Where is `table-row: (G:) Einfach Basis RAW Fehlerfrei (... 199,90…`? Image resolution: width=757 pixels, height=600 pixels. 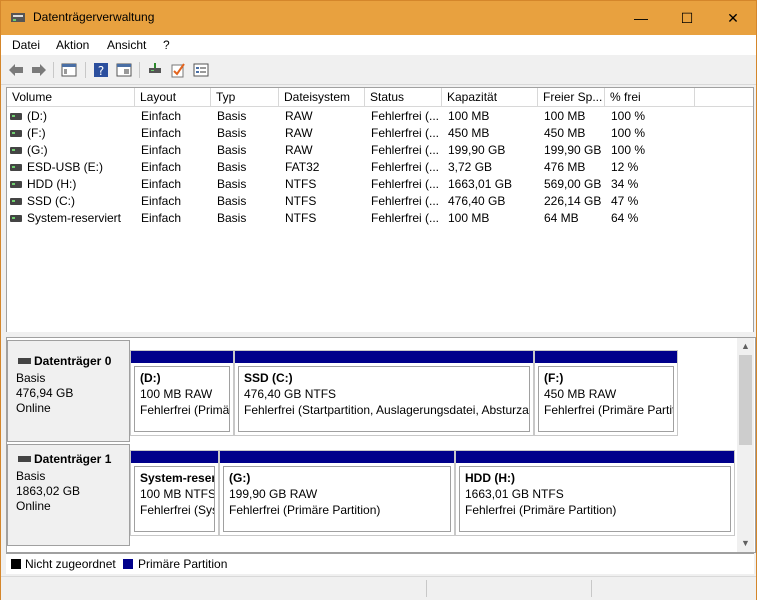
table-row: (G:) Einfach Basis RAW Fehlerfrei (... 199,90… is located at coordinates (380, 150).